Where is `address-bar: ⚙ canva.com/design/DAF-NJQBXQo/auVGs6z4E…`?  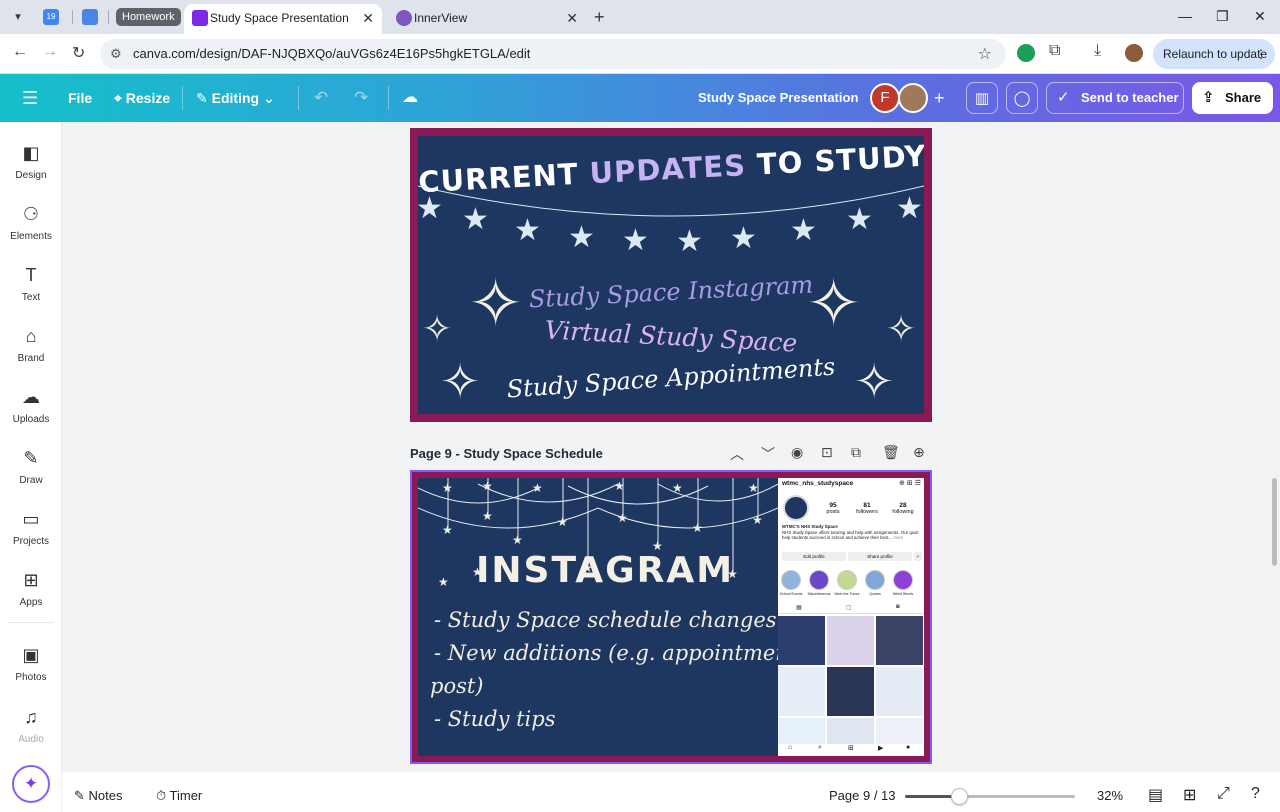 address-bar: ⚙ canva.com/design/DAF-NJQBXQo/auVGs6z4E… is located at coordinates (553, 54).